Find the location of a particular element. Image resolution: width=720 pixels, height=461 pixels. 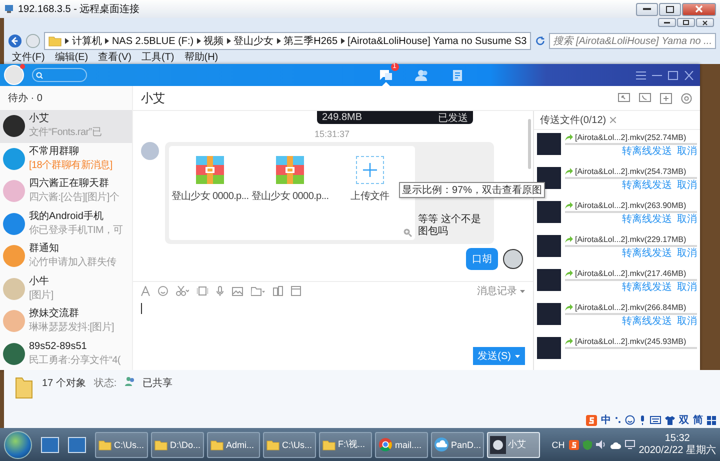

breadcrumb: 视频 is located at coordinates (214, 41).